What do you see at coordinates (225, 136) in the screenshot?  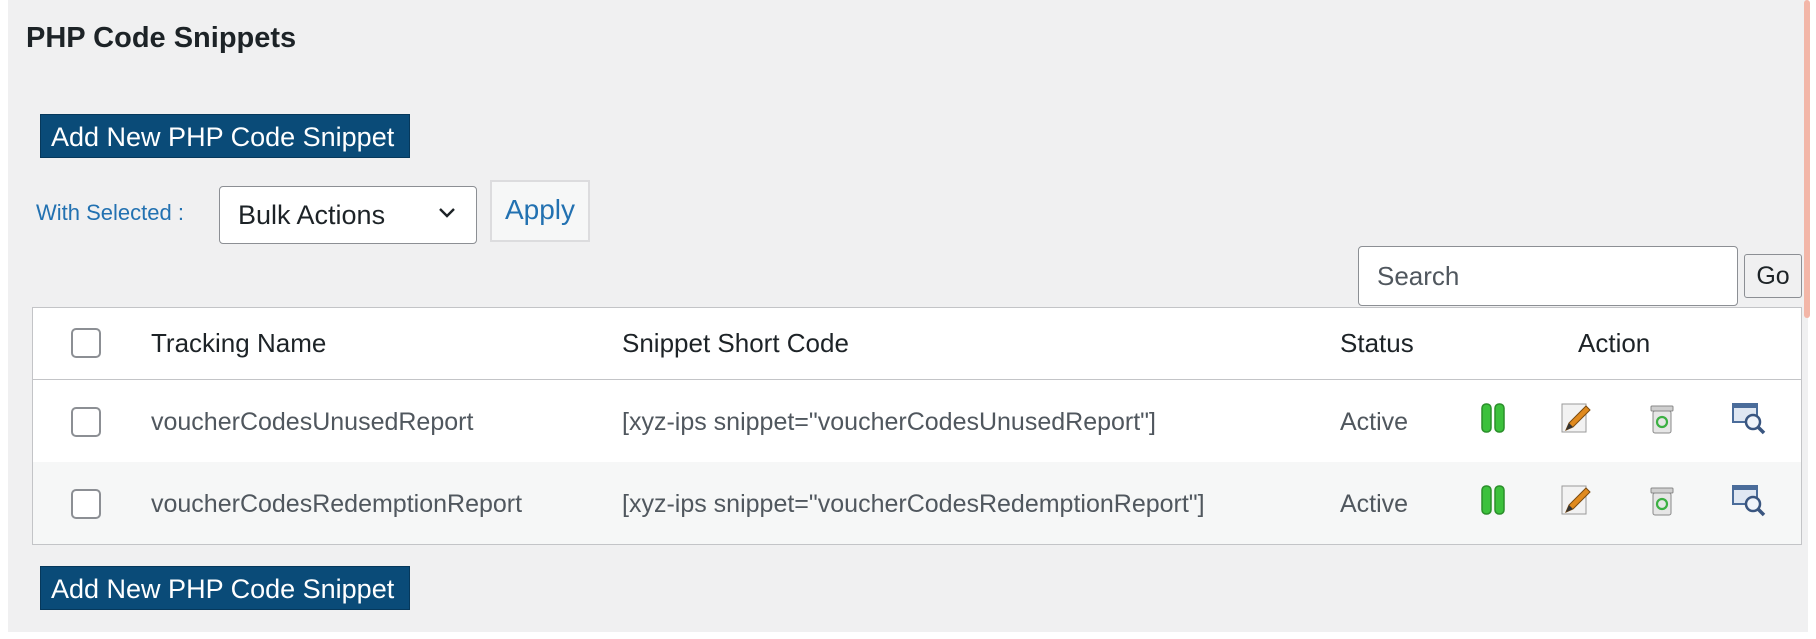 I see `add-new-snippet-button-top: Add New PHP Code Snippet` at bounding box center [225, 136].